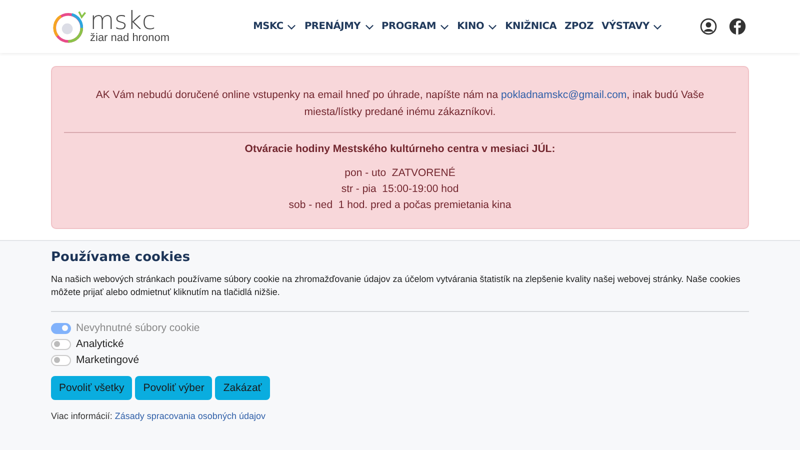  What do you see at coordinates (173, 388) in the screenshot?
I see `cookie-button: Povoliť výber` at bounding box center [173, 388].